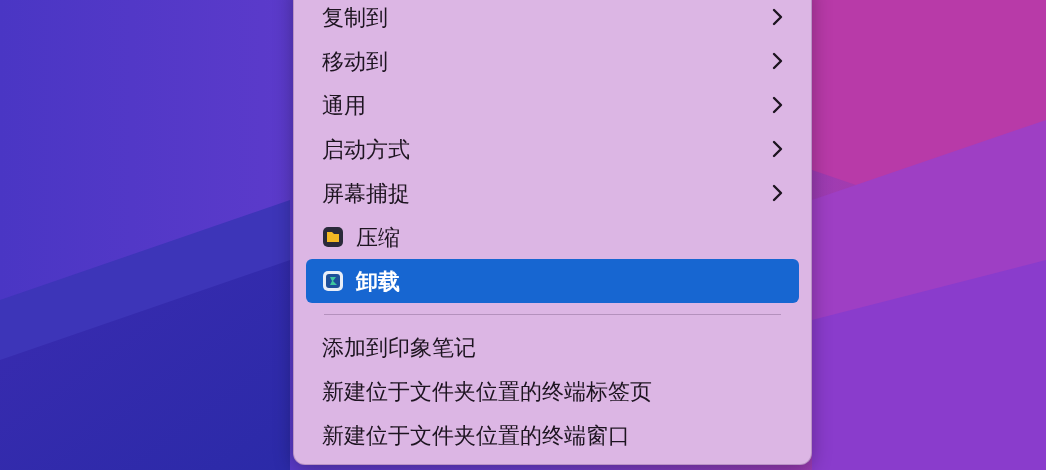  Describe the element at coordinates (552, 347) in the screenshot. I see `menu-item: 添加到印象笔记` at that location.